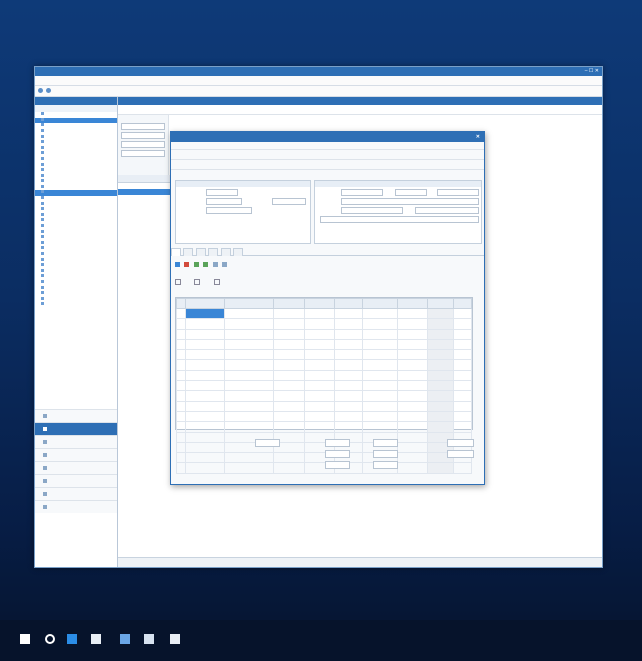 Image resolution: width=642 pixels, height=661 pixels. What do you see at coordinates (215, 264) in the screenshot?
I see `sort-icon` at bounding box center [215, 264].